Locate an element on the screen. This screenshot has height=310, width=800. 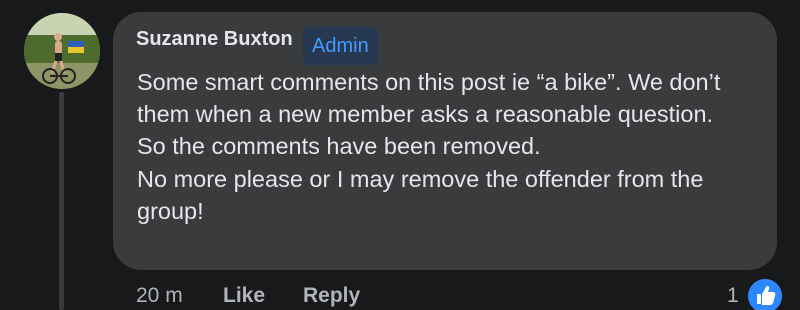
like-button: Like is located at coordinates (244, 296).